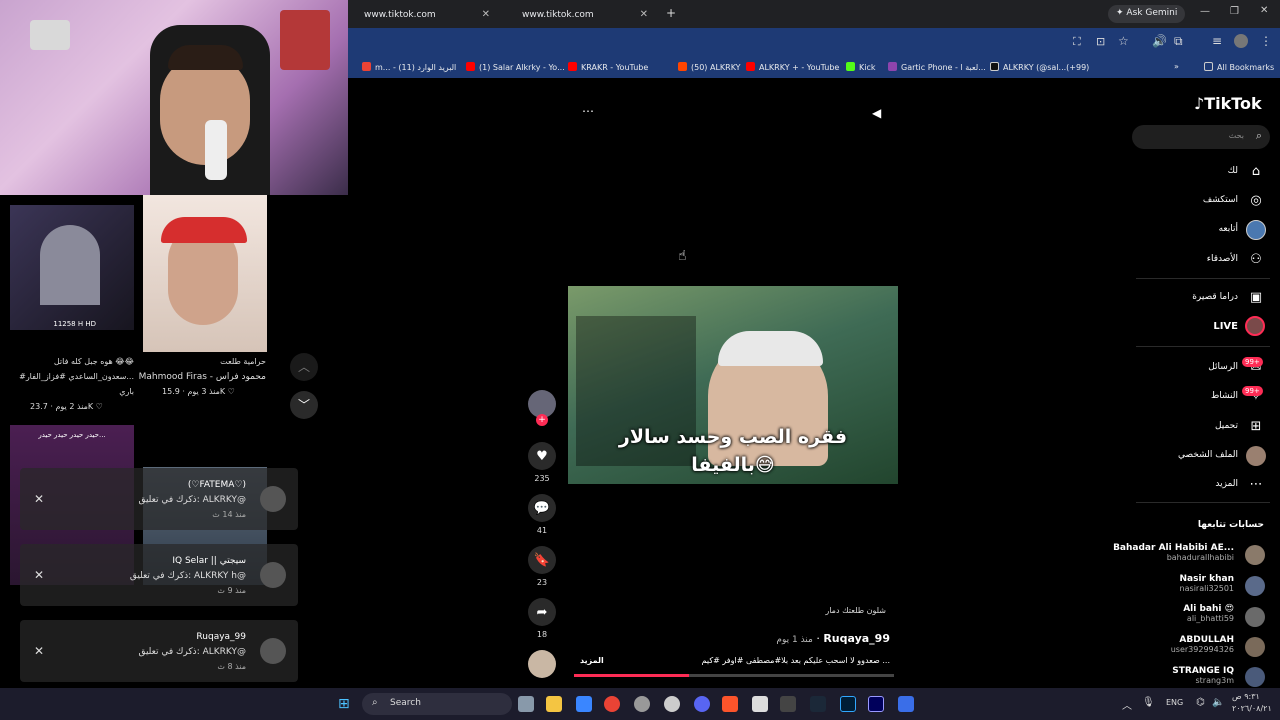 This screenshot has height=720, width=1280. What do you see at coordinates (1100, 41) in the screenshot?
I see `install-icon: ⊡` at bounding box center [1100, 41].